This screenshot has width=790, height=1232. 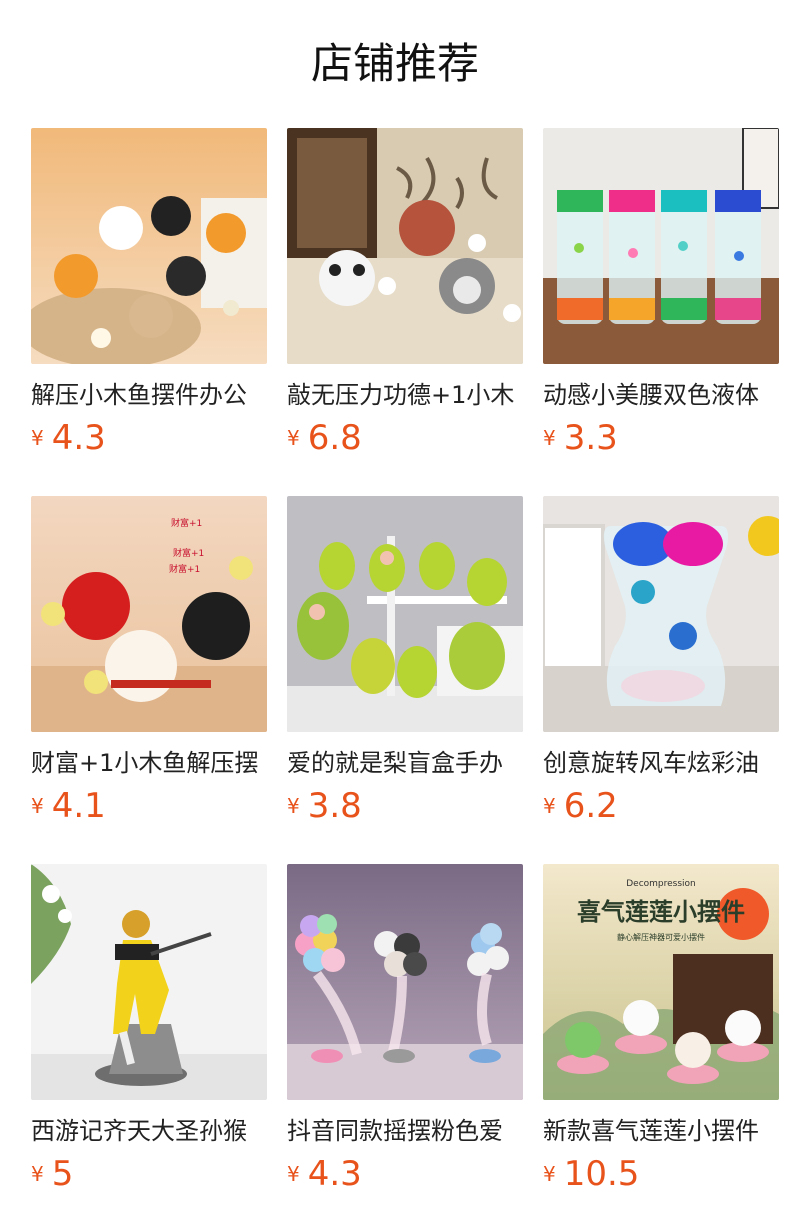 I want to click on product-name: 爱的就是梨盲盒手办, so click(x=405, y=763).